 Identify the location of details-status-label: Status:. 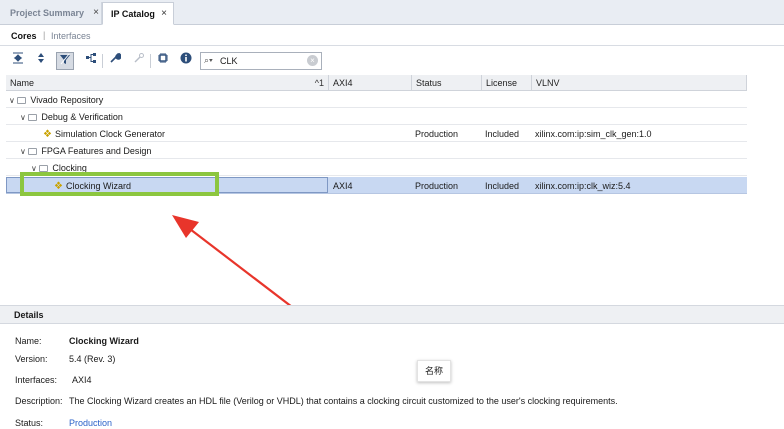
(29, 423).